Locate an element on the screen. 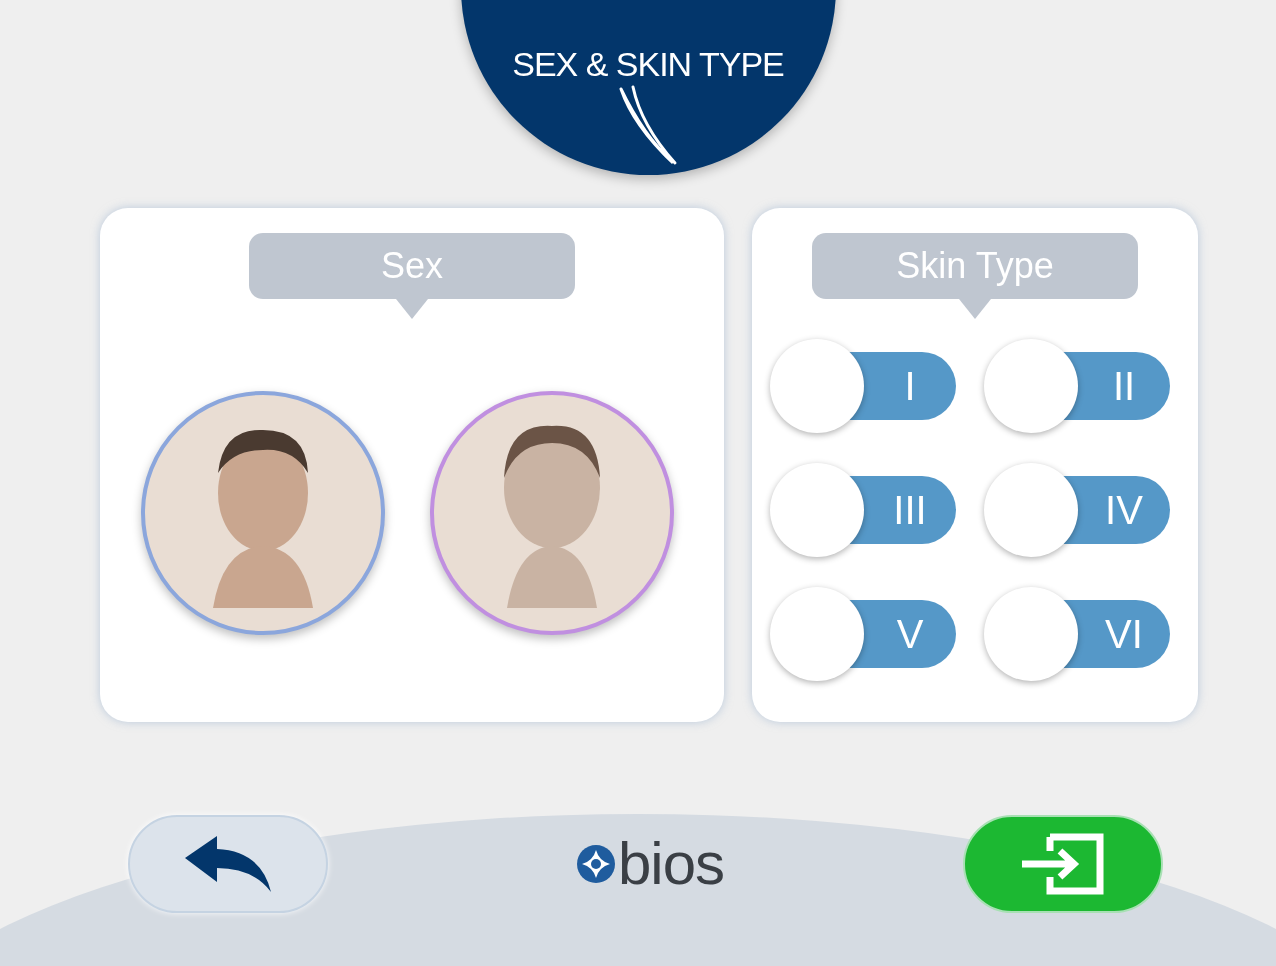 This screenshot has height=966, width=1276. section-label: Sex is located at coordinates (412, 266).